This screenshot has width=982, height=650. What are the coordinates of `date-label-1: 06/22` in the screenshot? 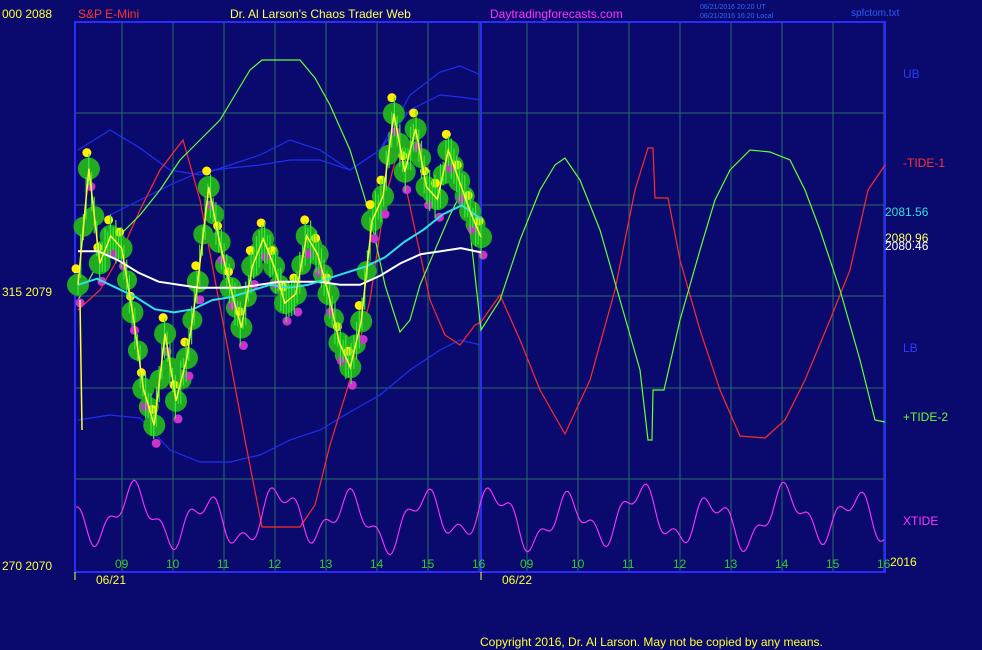 It's located at (517, 580).